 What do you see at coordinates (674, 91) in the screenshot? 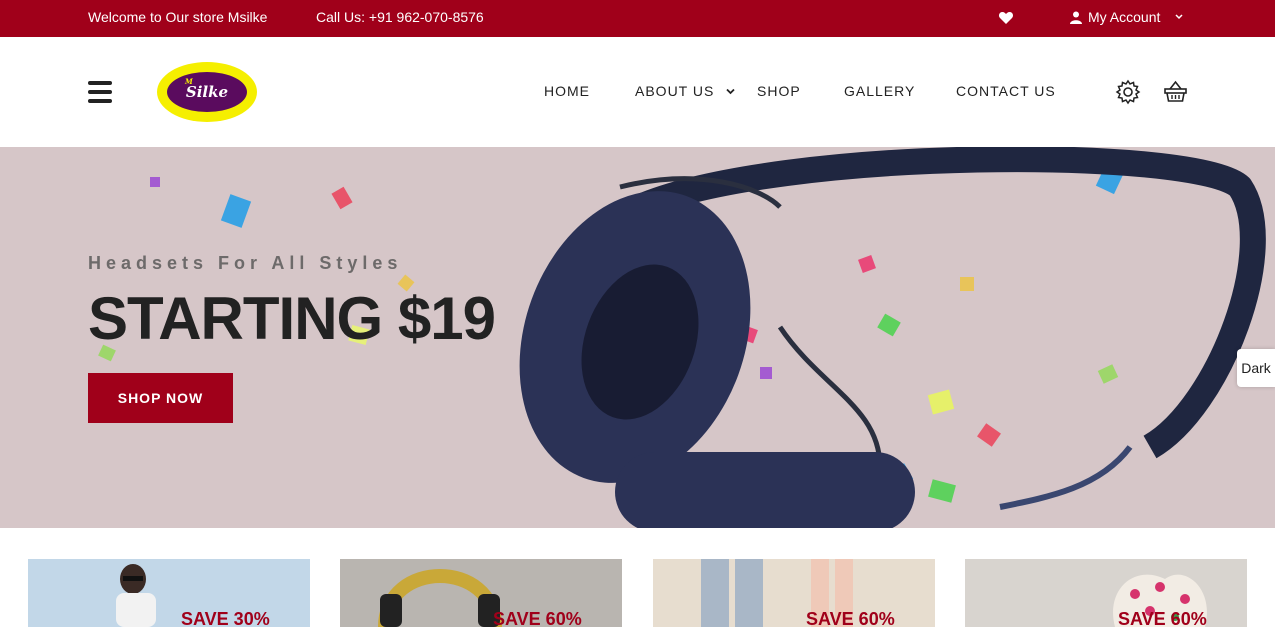
I see `nav-about-us: ABOUT US` at bounding box center [674, 91].